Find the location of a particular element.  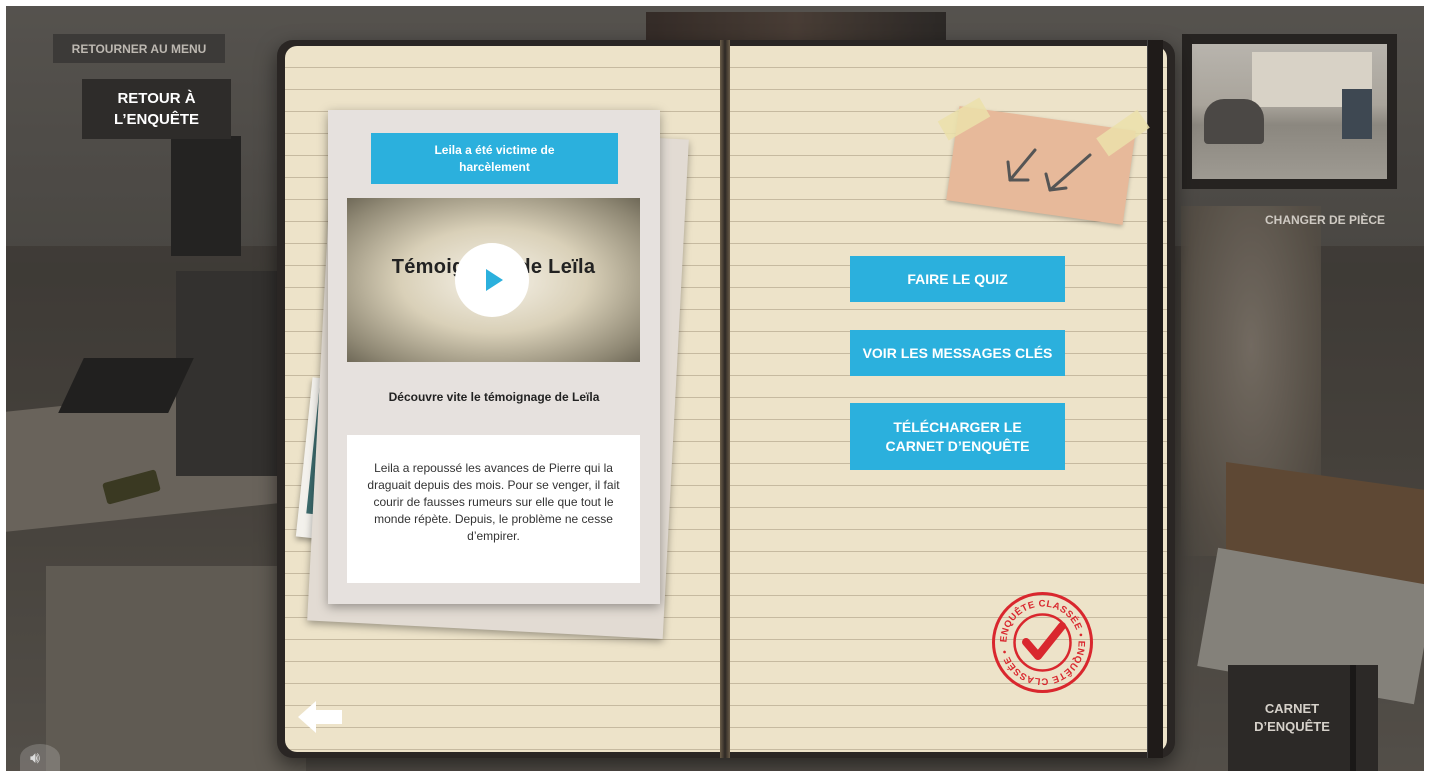

sound-icon: 🔊︎ is located at coordinates (40, 757).